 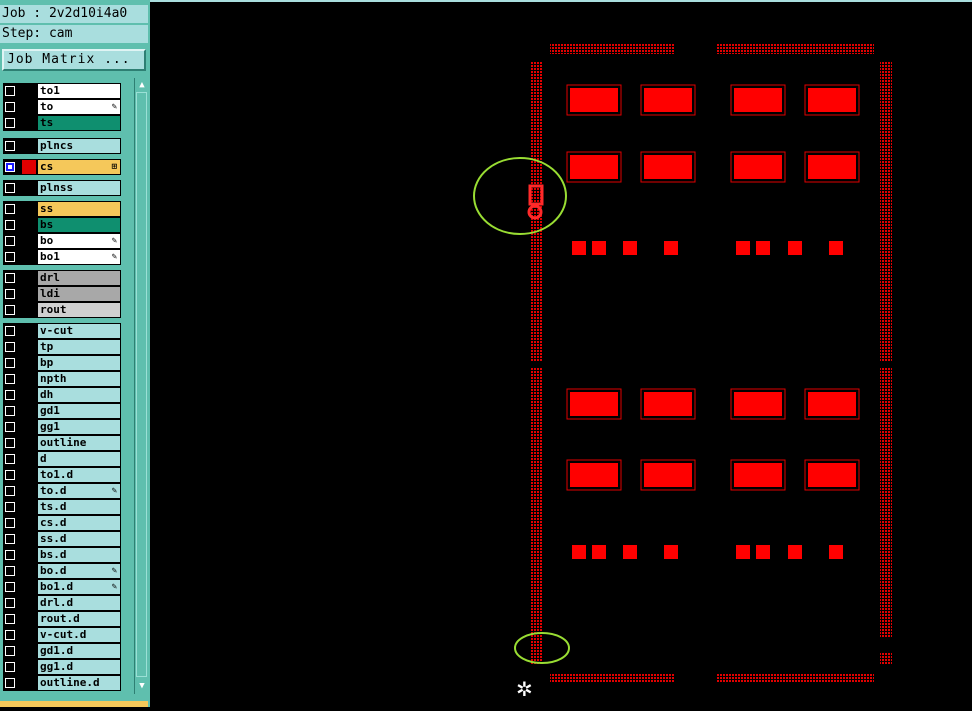 I want to click on layer-row-plncs: plncs, so click(x=62, y=146).